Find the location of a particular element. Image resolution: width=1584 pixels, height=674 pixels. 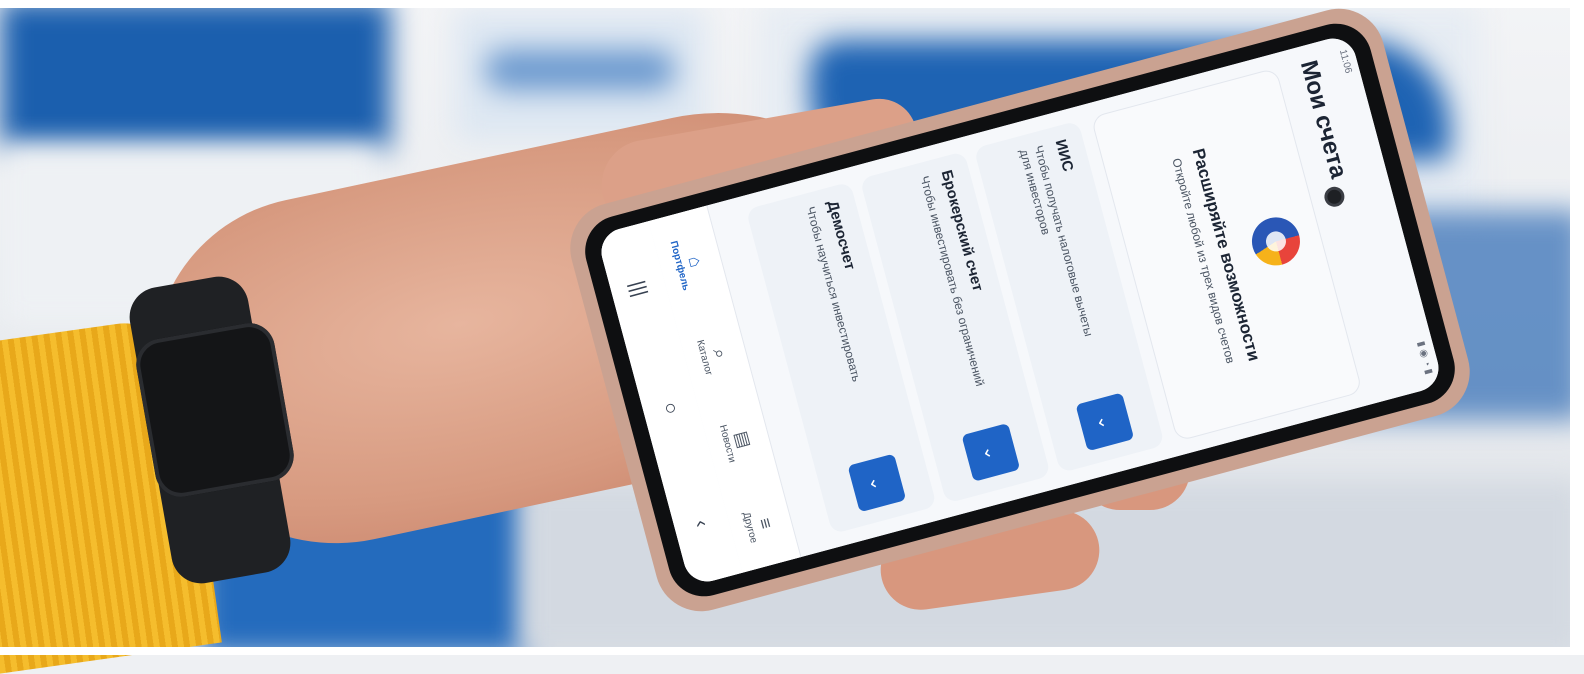

right-border is located at coordinates (1577, 327).